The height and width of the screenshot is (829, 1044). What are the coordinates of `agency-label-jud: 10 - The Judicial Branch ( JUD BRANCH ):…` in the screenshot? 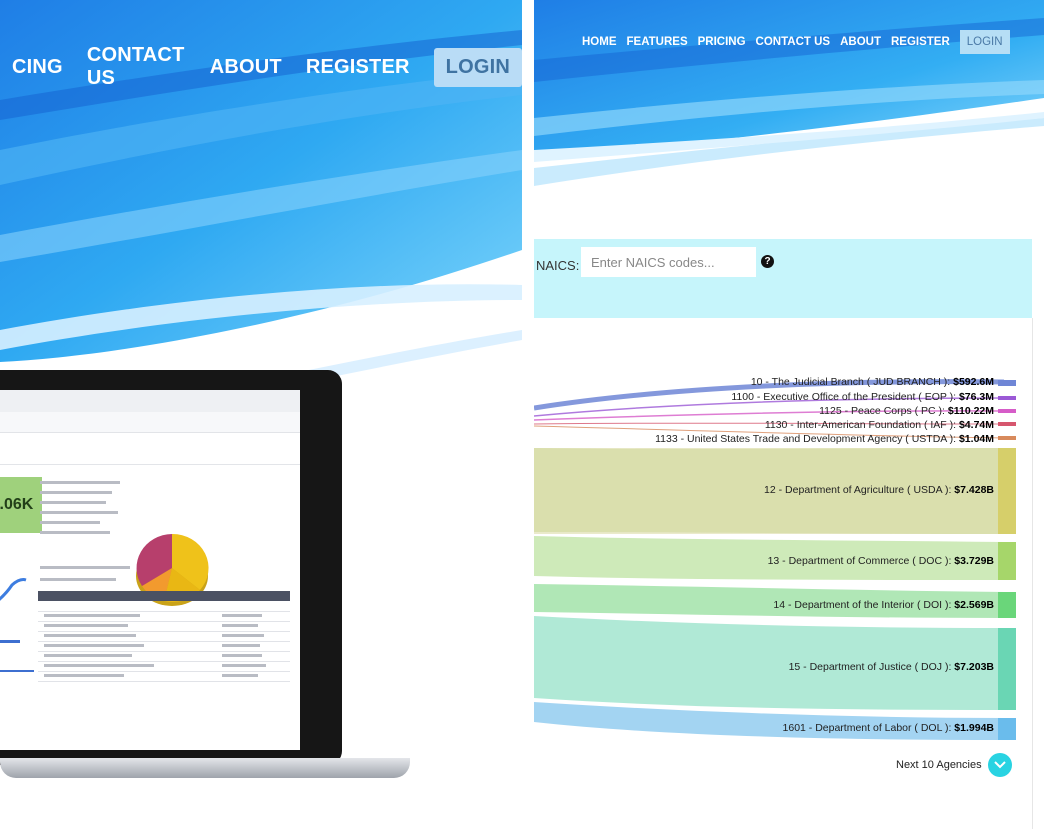 It's located at (872, 382).